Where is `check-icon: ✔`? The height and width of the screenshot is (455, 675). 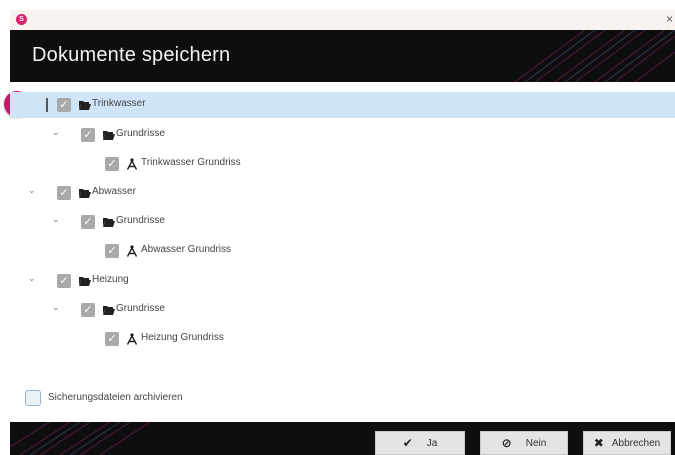
check-icon: ✔ is located at coordinates (407, 443).